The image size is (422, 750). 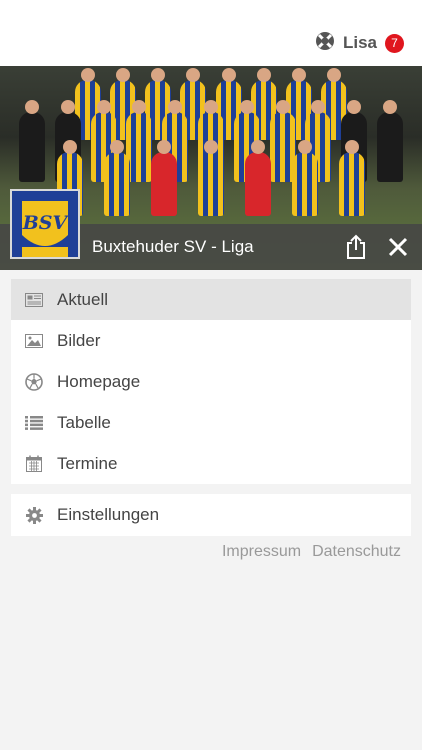 I want to click on menu-item-tabelle: Tabelle, so click(x=211, y=422).